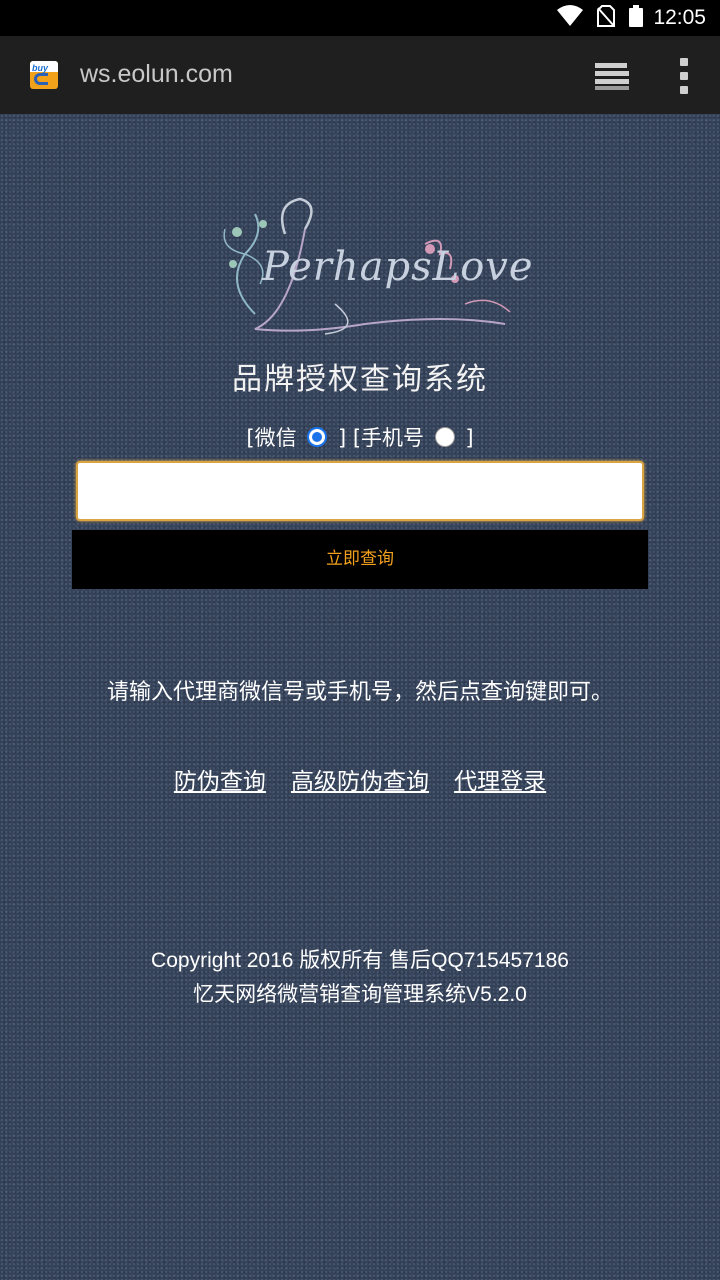  Describe the element at coordinates (317, 437) in the screenshot. I see `radio-wechat` at that location.